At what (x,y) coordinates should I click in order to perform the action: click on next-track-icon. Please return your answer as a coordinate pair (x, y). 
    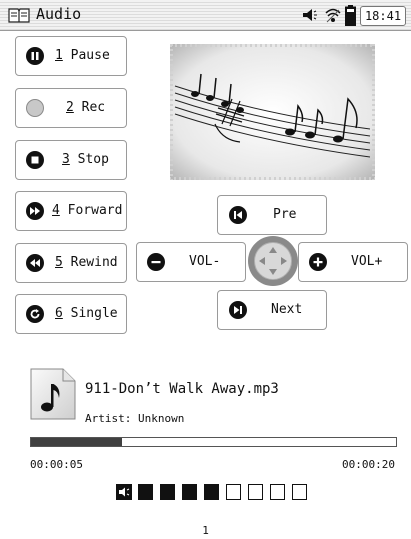
    Looking at the image, I should click on (238, 310).